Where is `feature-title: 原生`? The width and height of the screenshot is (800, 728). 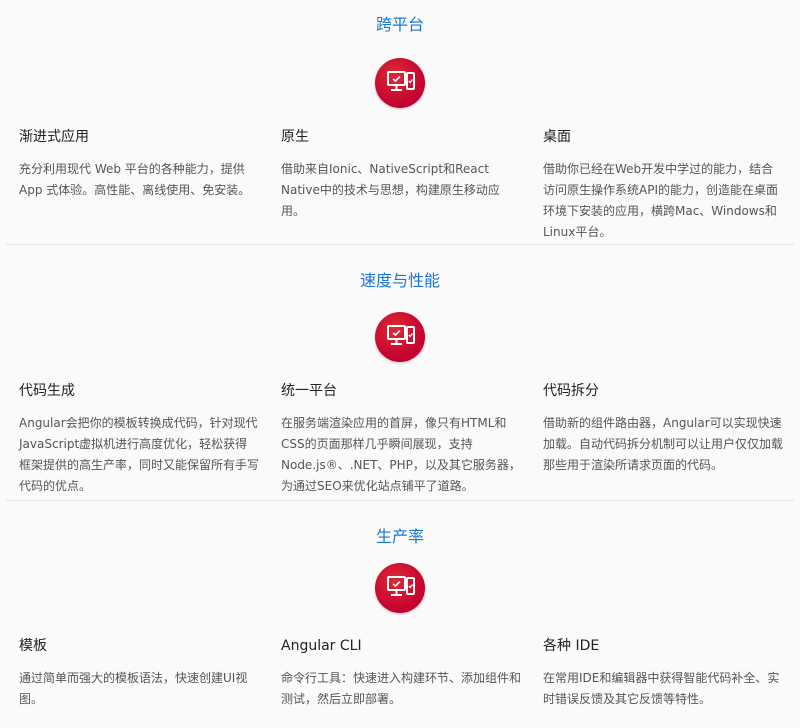 feature-title: 原生 is located at coordinates (295, 137).